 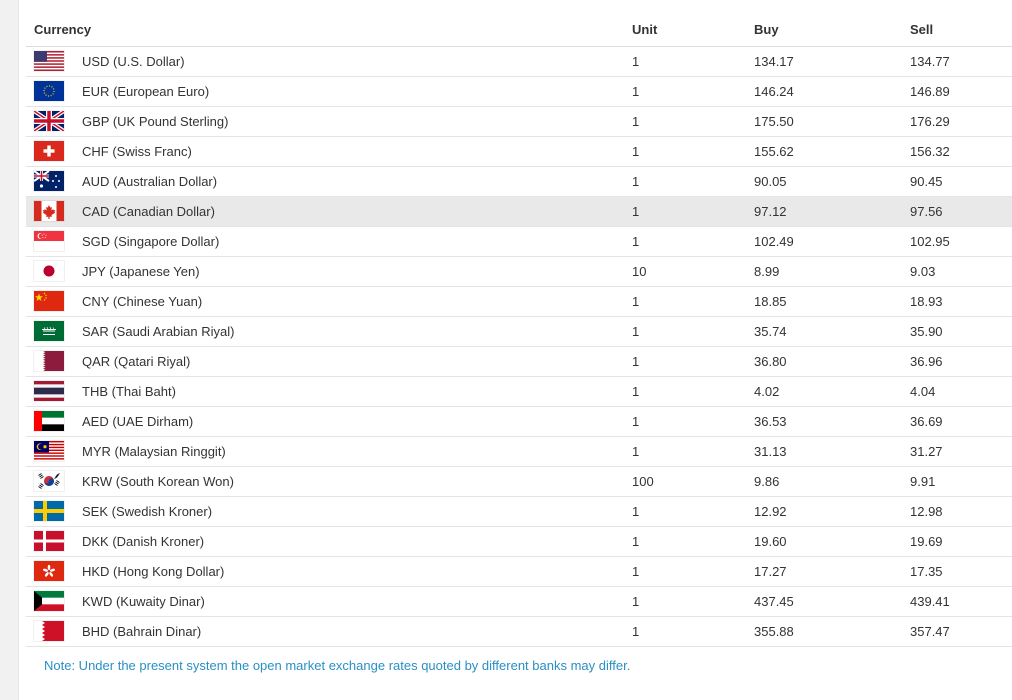 What do you see at coordinates (329, 391) in the screenshot?
I see `currency-cell: THB (Thai Baht)` at bounding box center [329, 391].